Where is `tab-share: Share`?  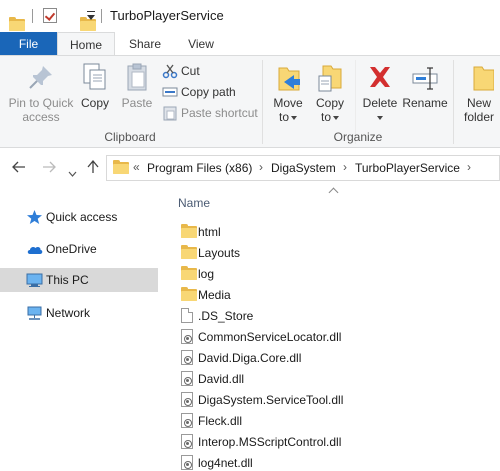 tab-share: Share is located at coordinates (145, 44).